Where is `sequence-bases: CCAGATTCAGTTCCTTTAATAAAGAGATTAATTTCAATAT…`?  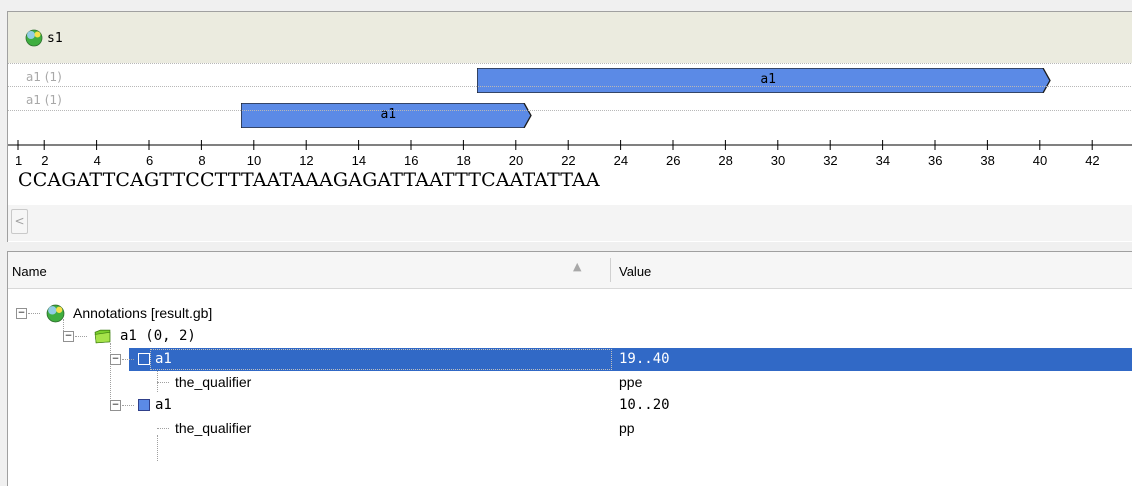 sequence-bases: CCAGATTCAGTTCCTTTAATAAAGAGATTAATTTCAATAT… is located at coordinates (309, 180).